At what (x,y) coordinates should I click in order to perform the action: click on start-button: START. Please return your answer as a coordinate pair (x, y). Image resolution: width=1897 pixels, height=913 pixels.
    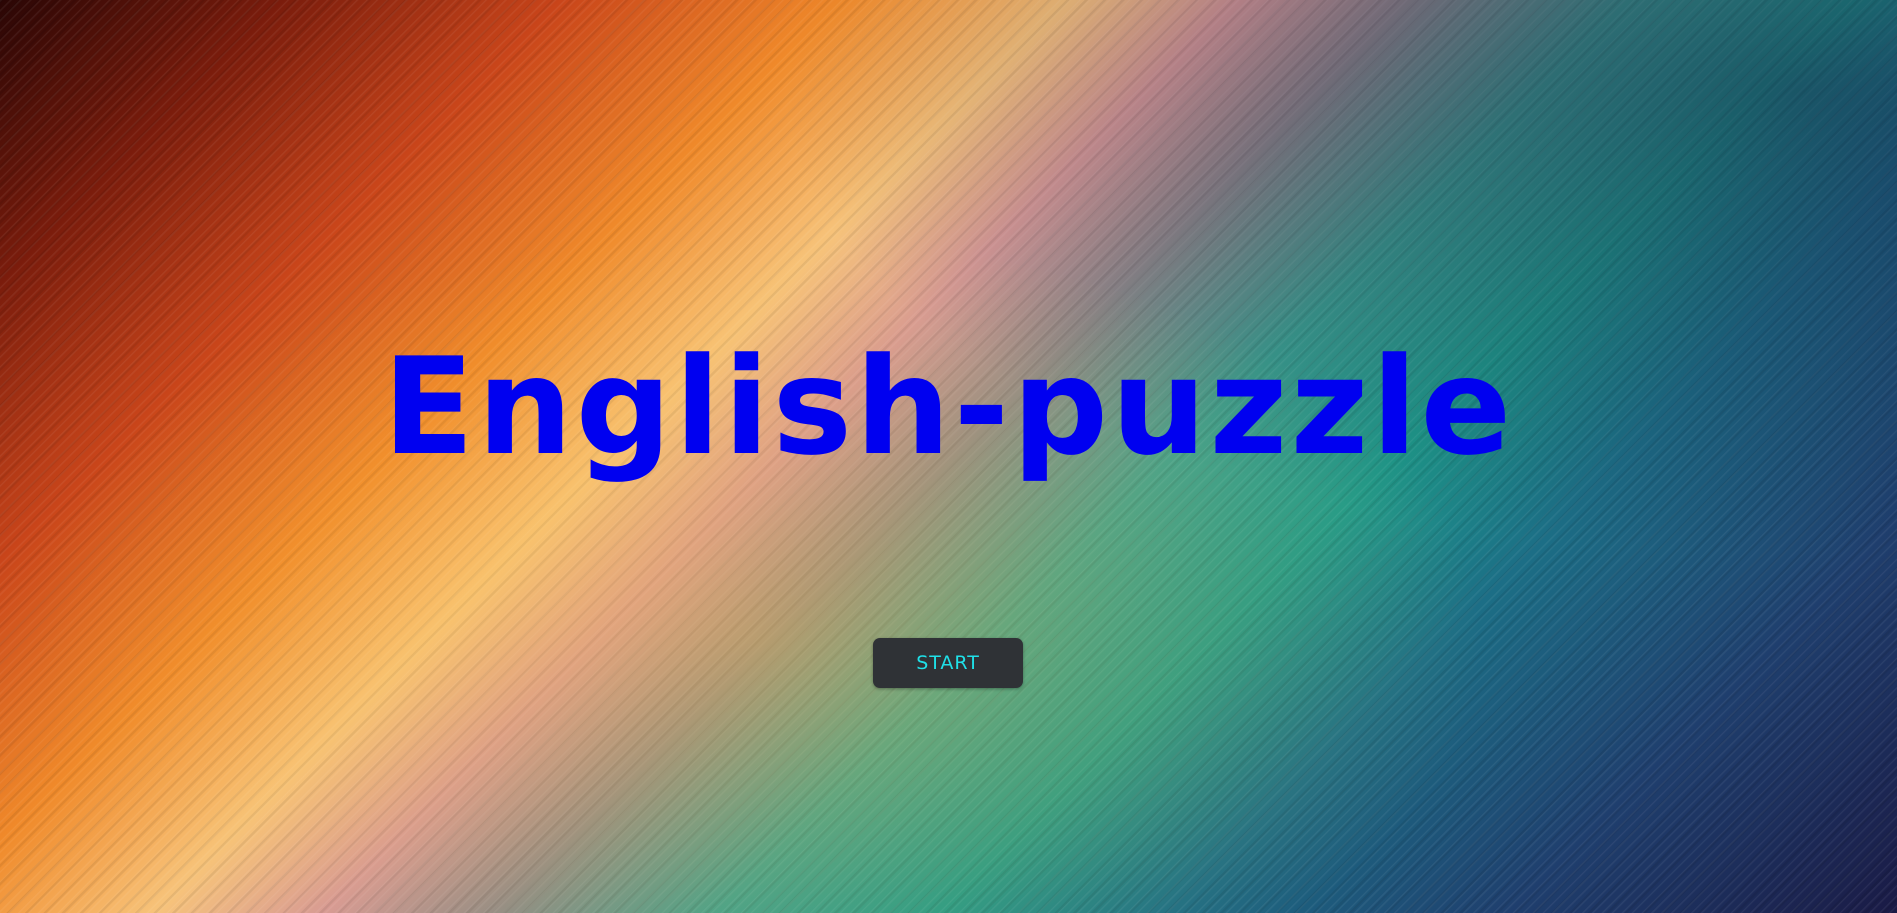
    Looking at the image, I should click on (948, 663).